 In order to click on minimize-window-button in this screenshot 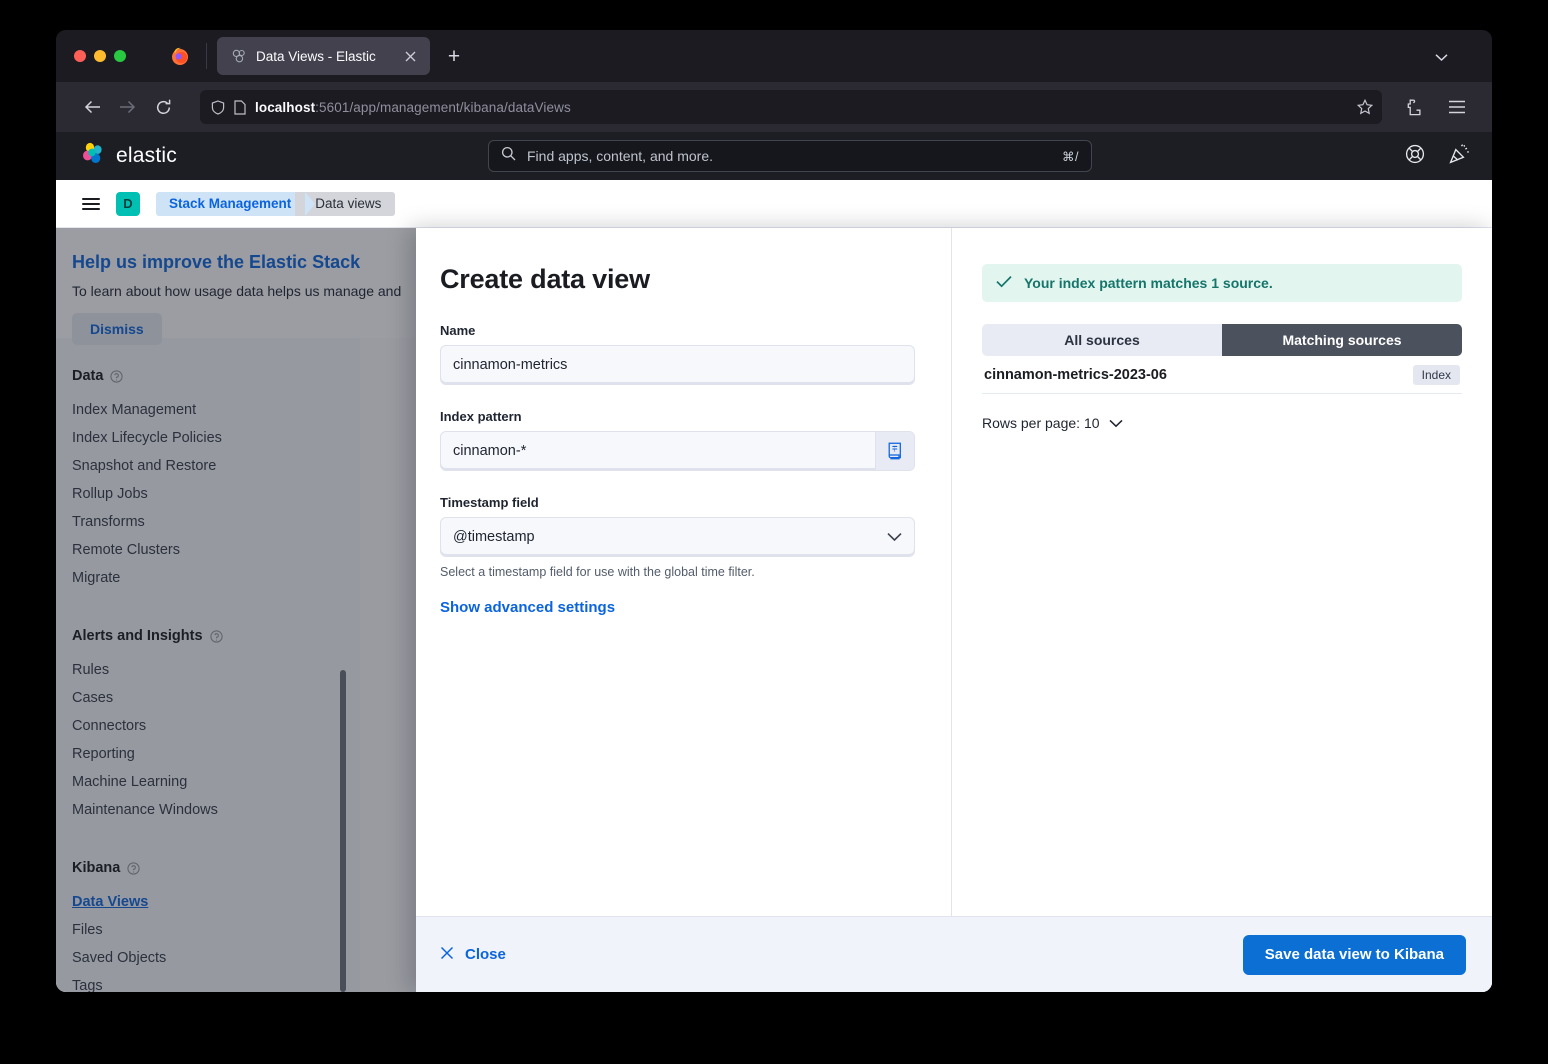, I will do `click(100, 56)`.